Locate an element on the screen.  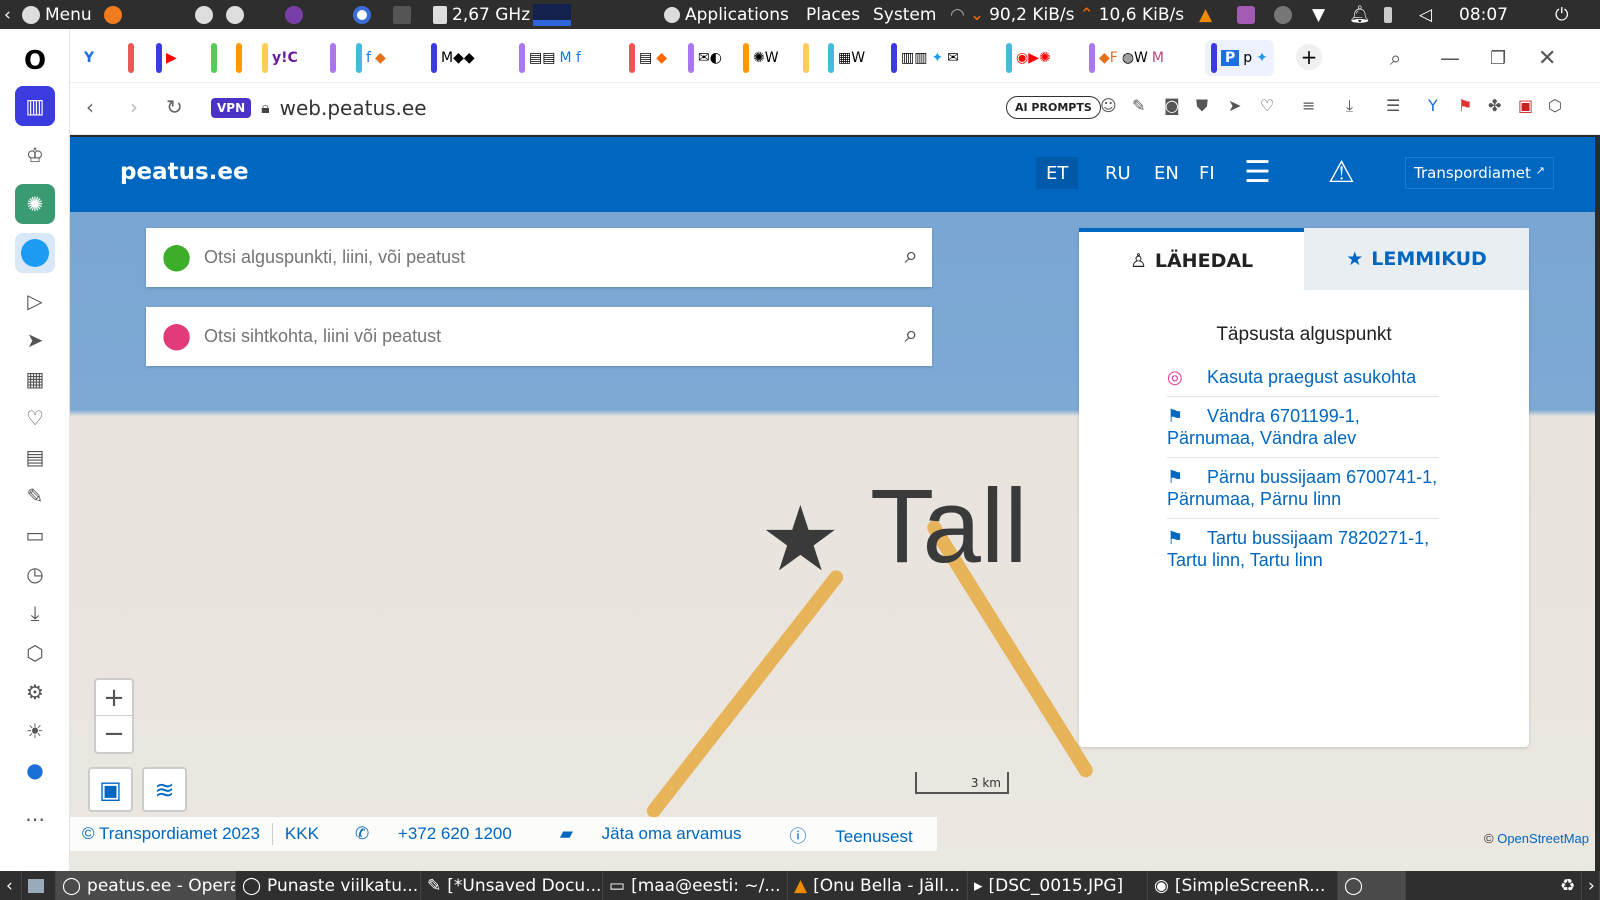
tab-group-6: y!C is located at coordinates (280, 58).